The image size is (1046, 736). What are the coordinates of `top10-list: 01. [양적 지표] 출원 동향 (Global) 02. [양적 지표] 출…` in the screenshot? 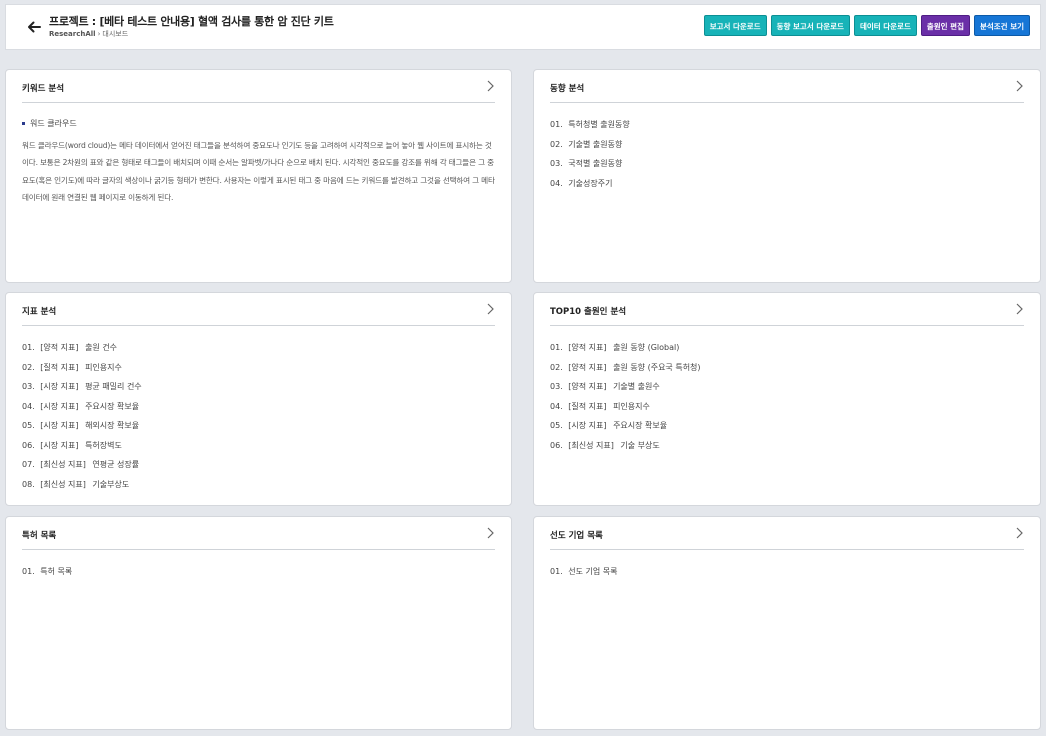 It's located at (787, 401).